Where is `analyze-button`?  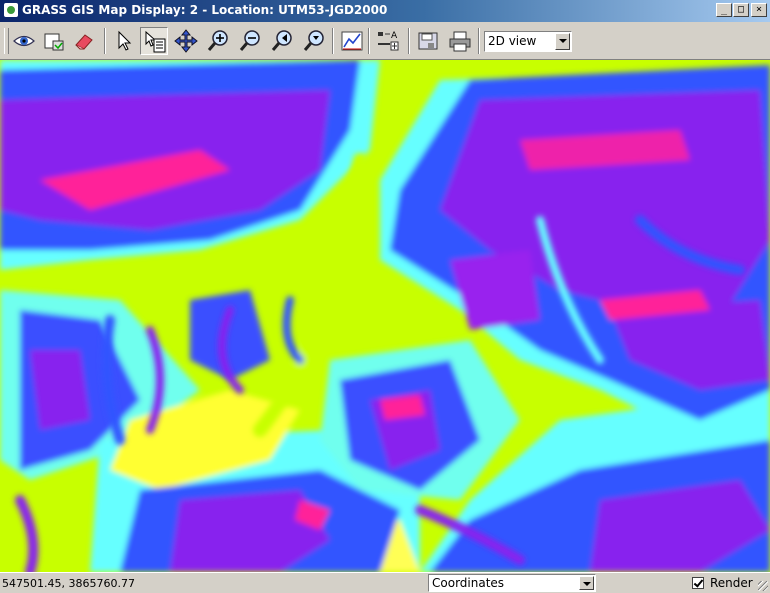
analyze-button is located at coordinates (352, 41).